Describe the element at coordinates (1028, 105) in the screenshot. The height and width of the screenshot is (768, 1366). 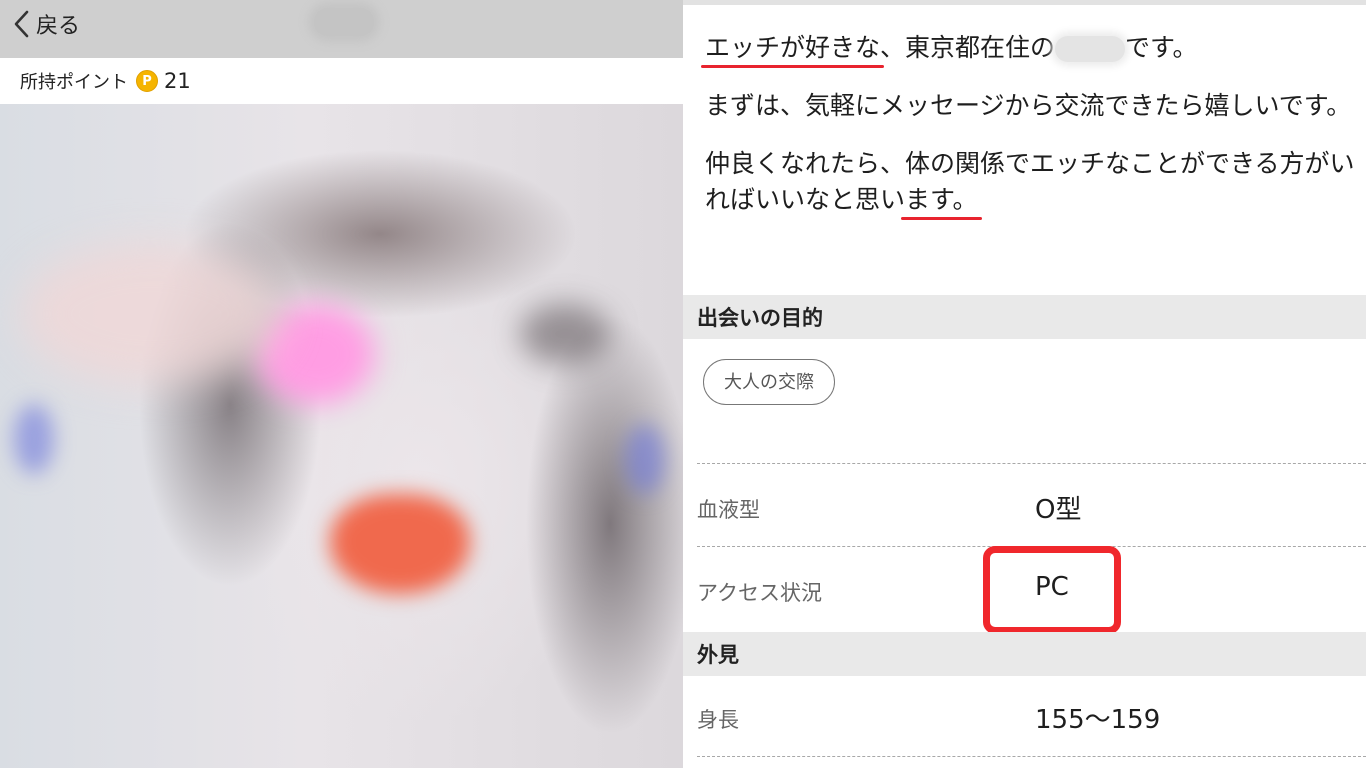
I see `intro-paragraph-2: まずは、気軽にメッセージから交流できたら嬉しいです。` at that location.